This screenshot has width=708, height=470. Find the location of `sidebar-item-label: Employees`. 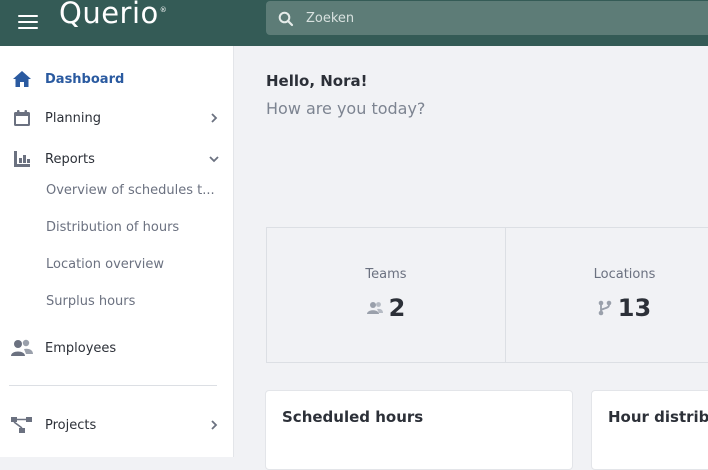

sidebar-item-label: Employees is located at coordinates (81, 348).